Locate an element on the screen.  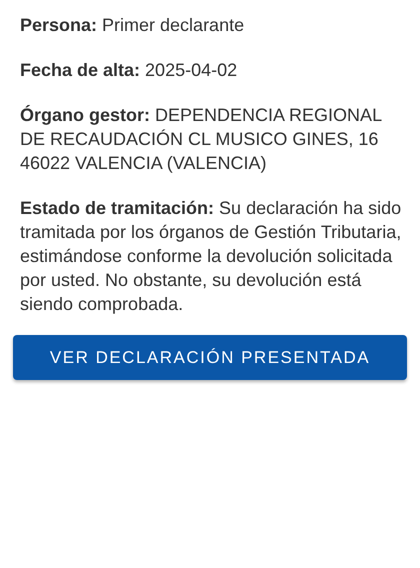
view-declaration-button: VER DECLARACIÓN PRESENTADA is located at coordinates (210, 357).